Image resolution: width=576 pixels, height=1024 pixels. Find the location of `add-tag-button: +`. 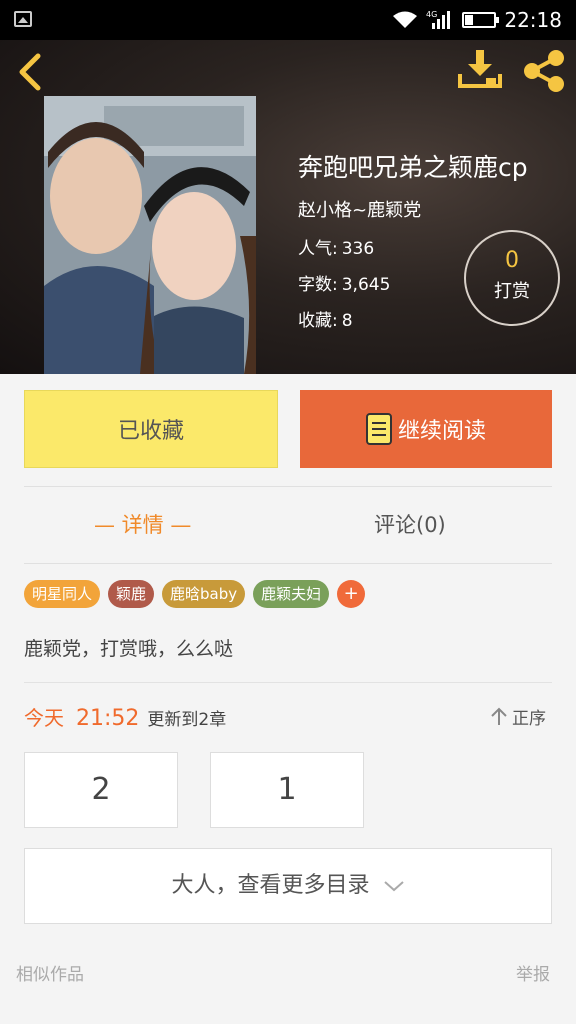

add-tag-button: + is located at coordinates (351, 594).